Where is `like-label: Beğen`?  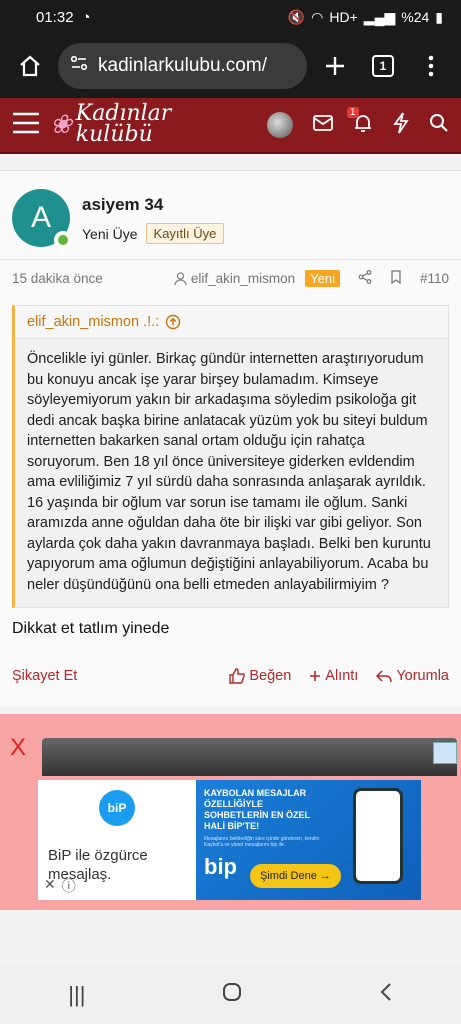
like-label: Beğen is located at coordinates (270, 676).